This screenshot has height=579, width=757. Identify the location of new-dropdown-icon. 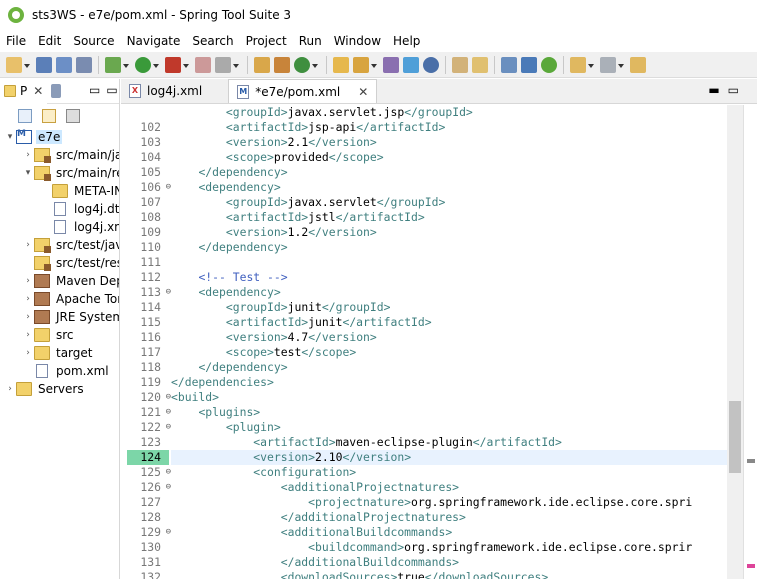
(27, 65).